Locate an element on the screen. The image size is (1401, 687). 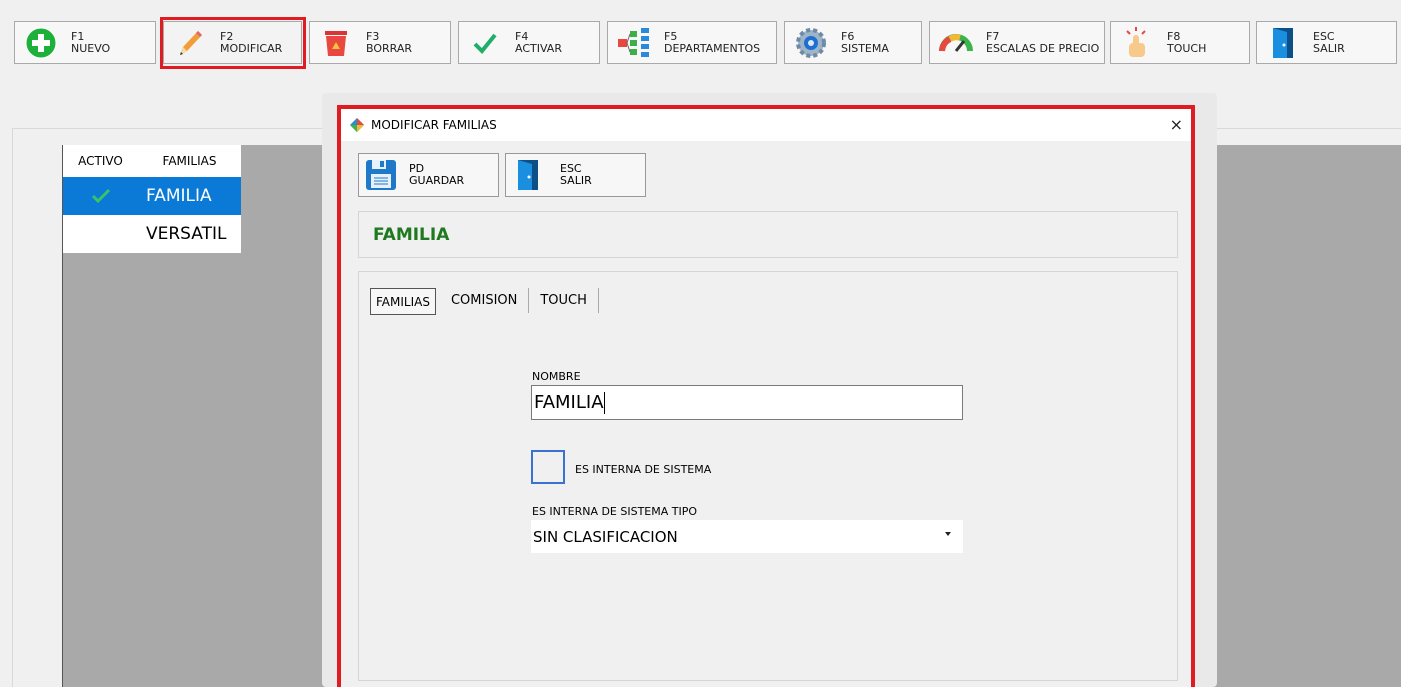
familia-name-panel: FAMILIA is located at coordinates (768, 234).